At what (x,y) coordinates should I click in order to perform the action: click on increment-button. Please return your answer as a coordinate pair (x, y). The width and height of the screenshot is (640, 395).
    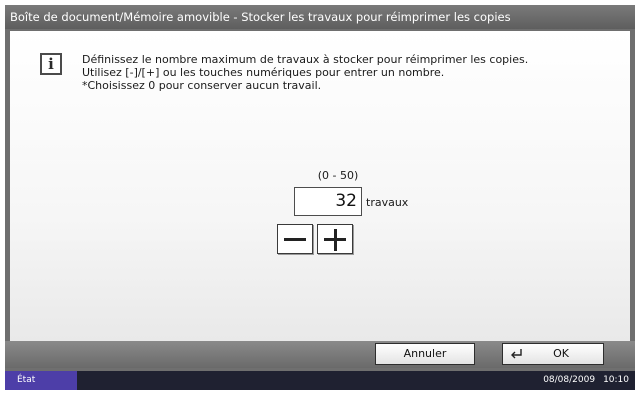
    Looking at the image, I should click on (335, 239).